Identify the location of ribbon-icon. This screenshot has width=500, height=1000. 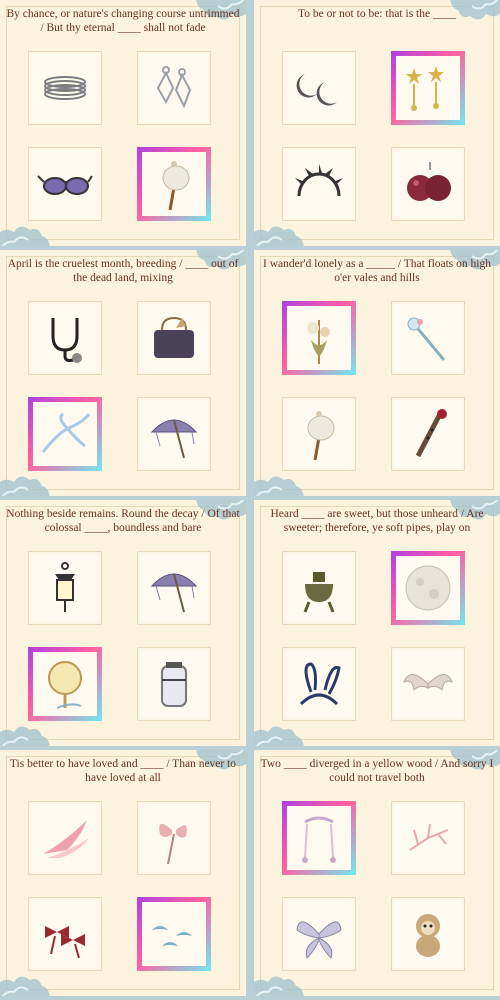
(66, 432).